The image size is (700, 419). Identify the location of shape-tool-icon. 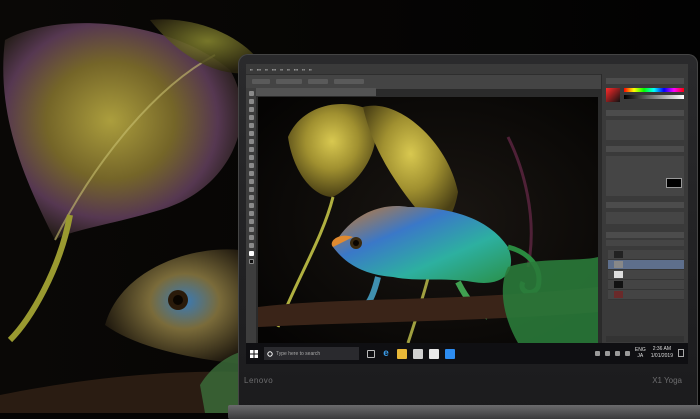
(251, 229).